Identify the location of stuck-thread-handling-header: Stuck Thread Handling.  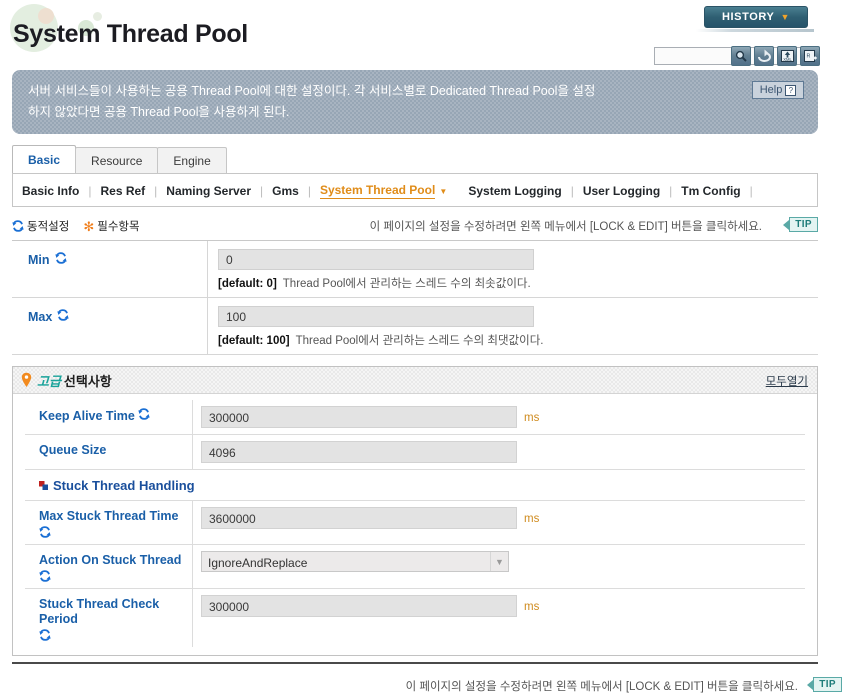
(415, 485).